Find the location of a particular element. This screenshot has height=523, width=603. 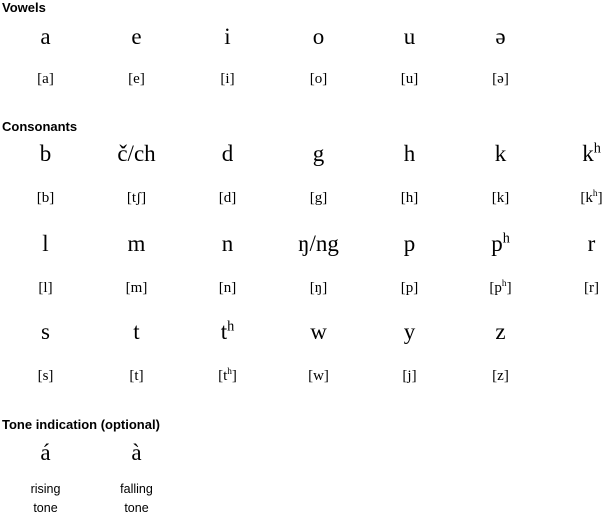

tone-label-row: rising tone falling tone is located at coordinates (301, 499).